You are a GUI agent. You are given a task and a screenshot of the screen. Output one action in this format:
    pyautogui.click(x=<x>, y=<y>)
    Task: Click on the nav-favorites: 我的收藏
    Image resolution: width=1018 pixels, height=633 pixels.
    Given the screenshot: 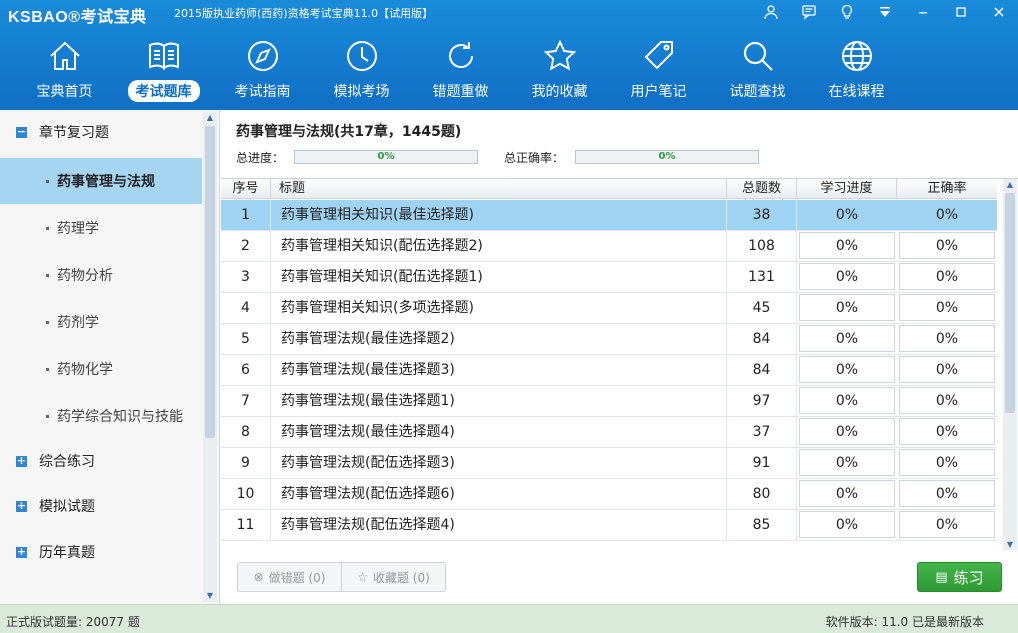 What is the action you would take?
    pyautogui.click(x=559, y=70)
    